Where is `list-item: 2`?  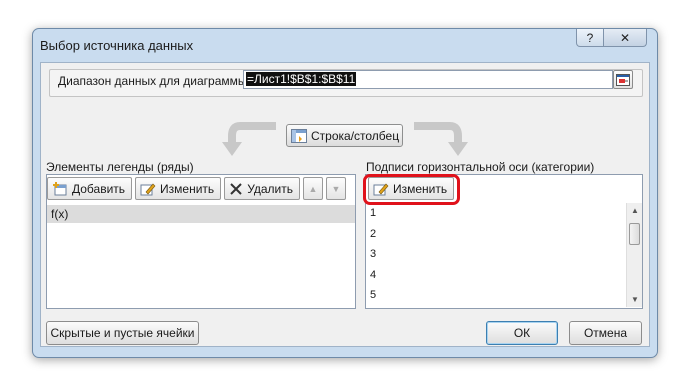
list-item: 2 is located at coordinates (496, 235).